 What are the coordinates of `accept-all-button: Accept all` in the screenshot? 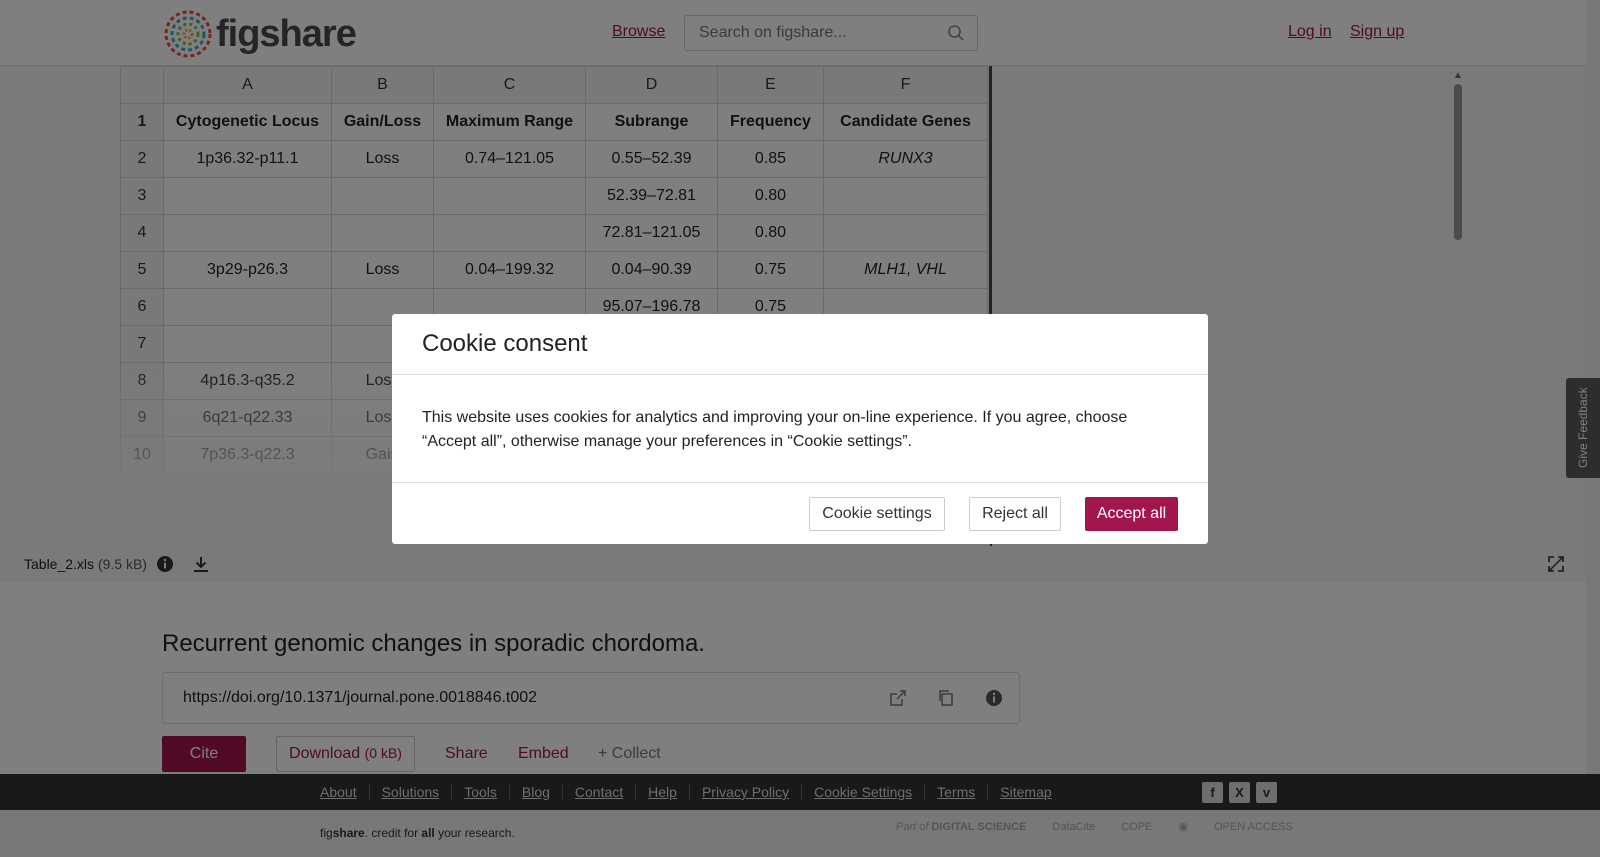 It's located at (1131, 514).